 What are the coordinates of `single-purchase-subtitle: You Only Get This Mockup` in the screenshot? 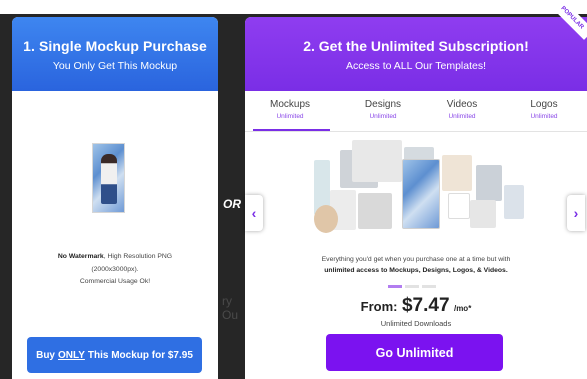 It's located at (115, 66).